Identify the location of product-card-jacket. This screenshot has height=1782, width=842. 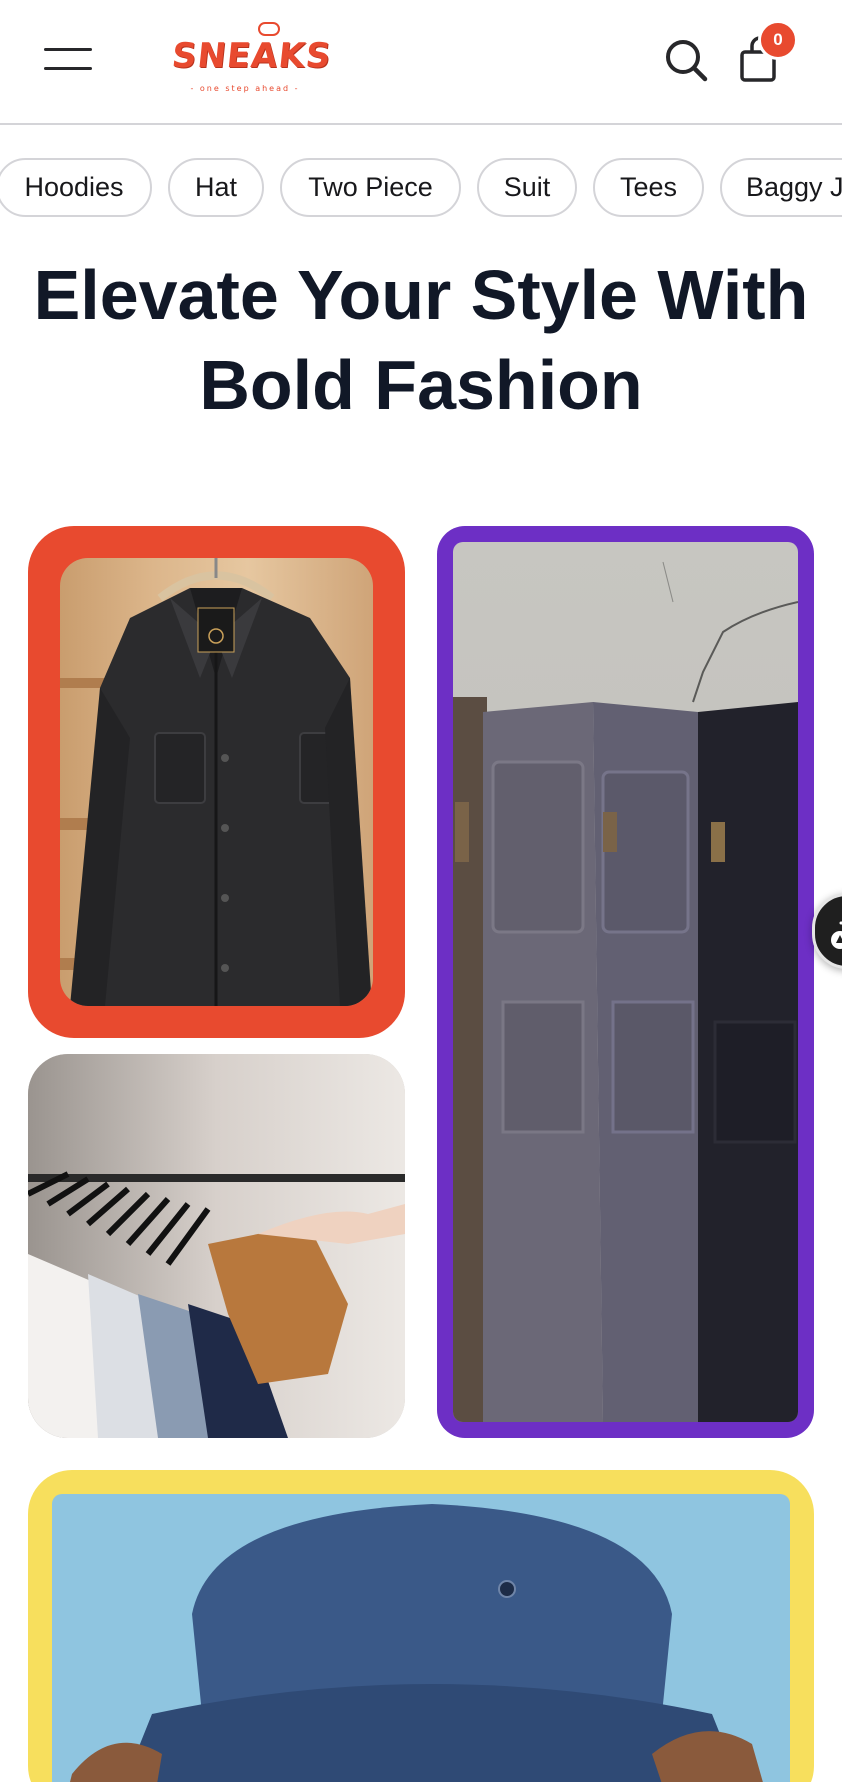
(216, 782).